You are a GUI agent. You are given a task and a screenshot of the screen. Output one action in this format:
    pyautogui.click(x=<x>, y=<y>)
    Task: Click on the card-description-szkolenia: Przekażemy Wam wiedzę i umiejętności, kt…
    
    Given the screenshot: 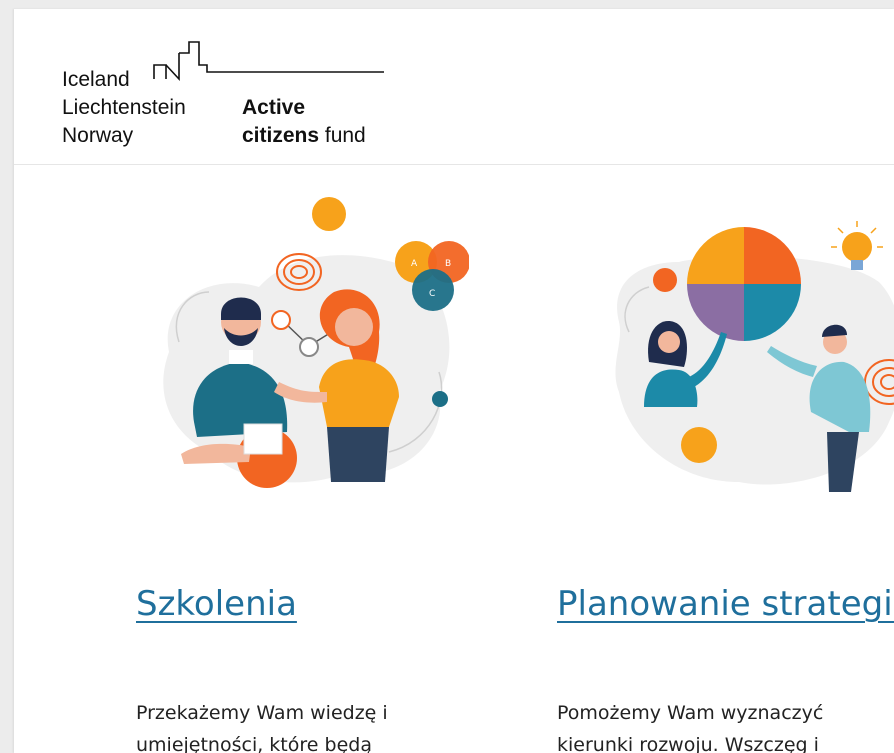 What is the action you would take?
    pyautogui.click(x=301, y=725)
    